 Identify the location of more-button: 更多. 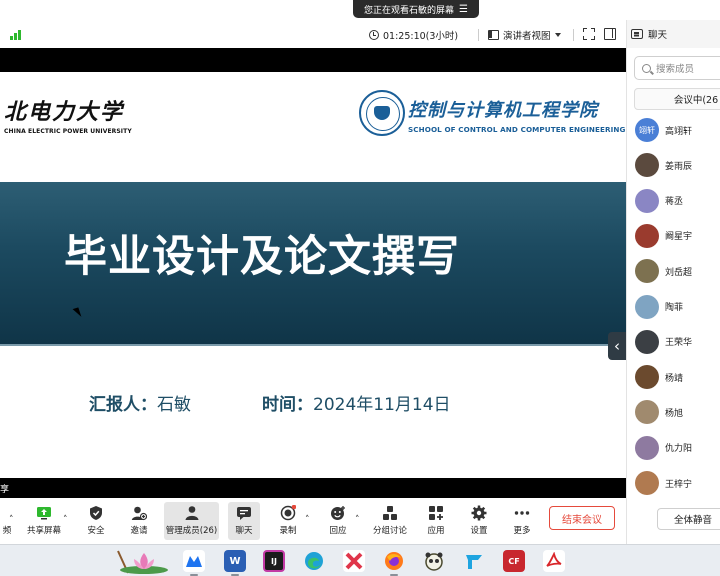
(522, 521).